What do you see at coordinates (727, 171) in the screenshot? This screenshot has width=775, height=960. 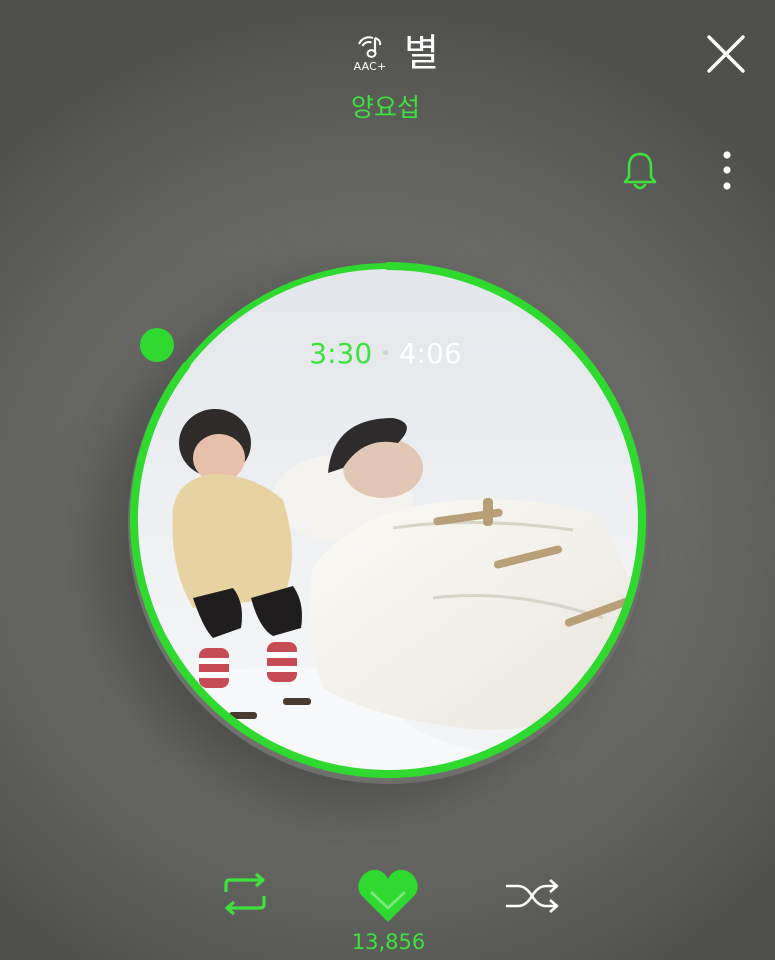 I see `more-vertical-icon` at bounding box center [727, 171].